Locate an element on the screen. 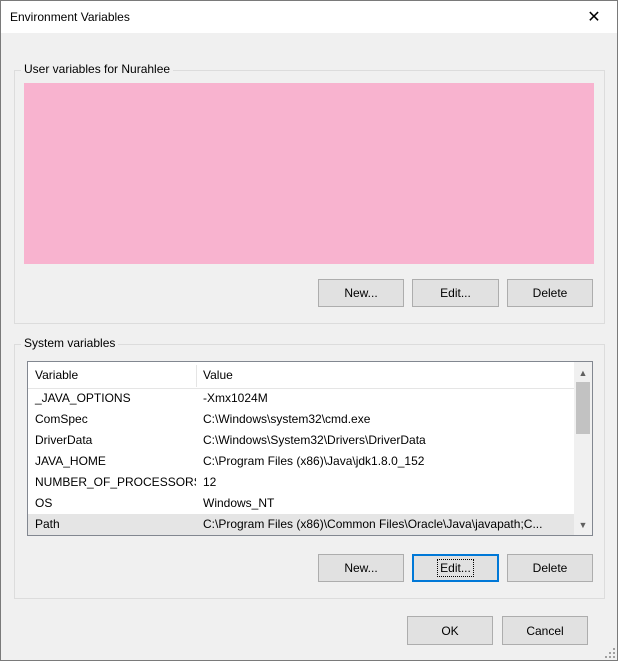 This screenshot has height=661, width=618. user-delete-label: Delete is located at coordinates (550, 293).